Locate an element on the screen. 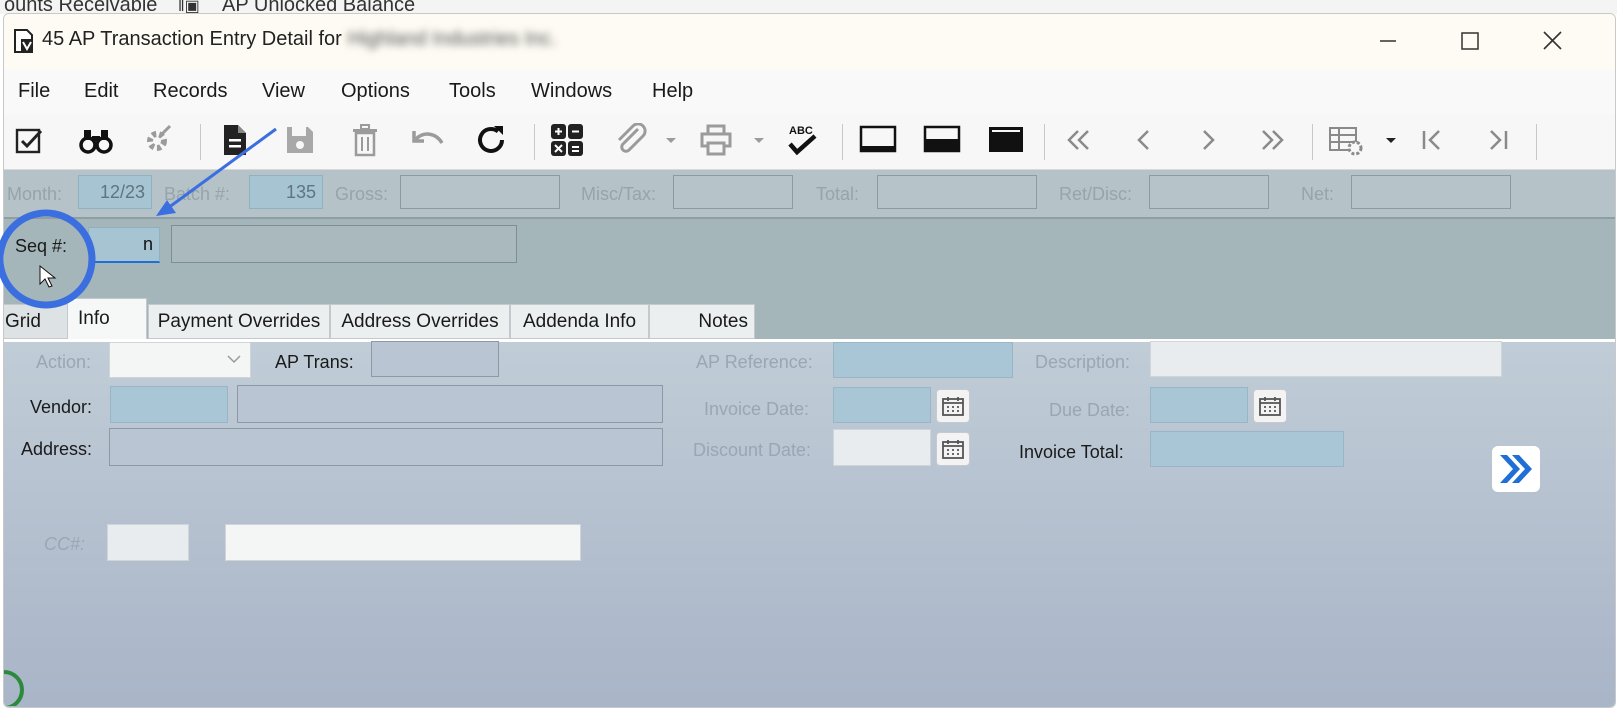  maximize-button is located at coordinates (1470, 40).